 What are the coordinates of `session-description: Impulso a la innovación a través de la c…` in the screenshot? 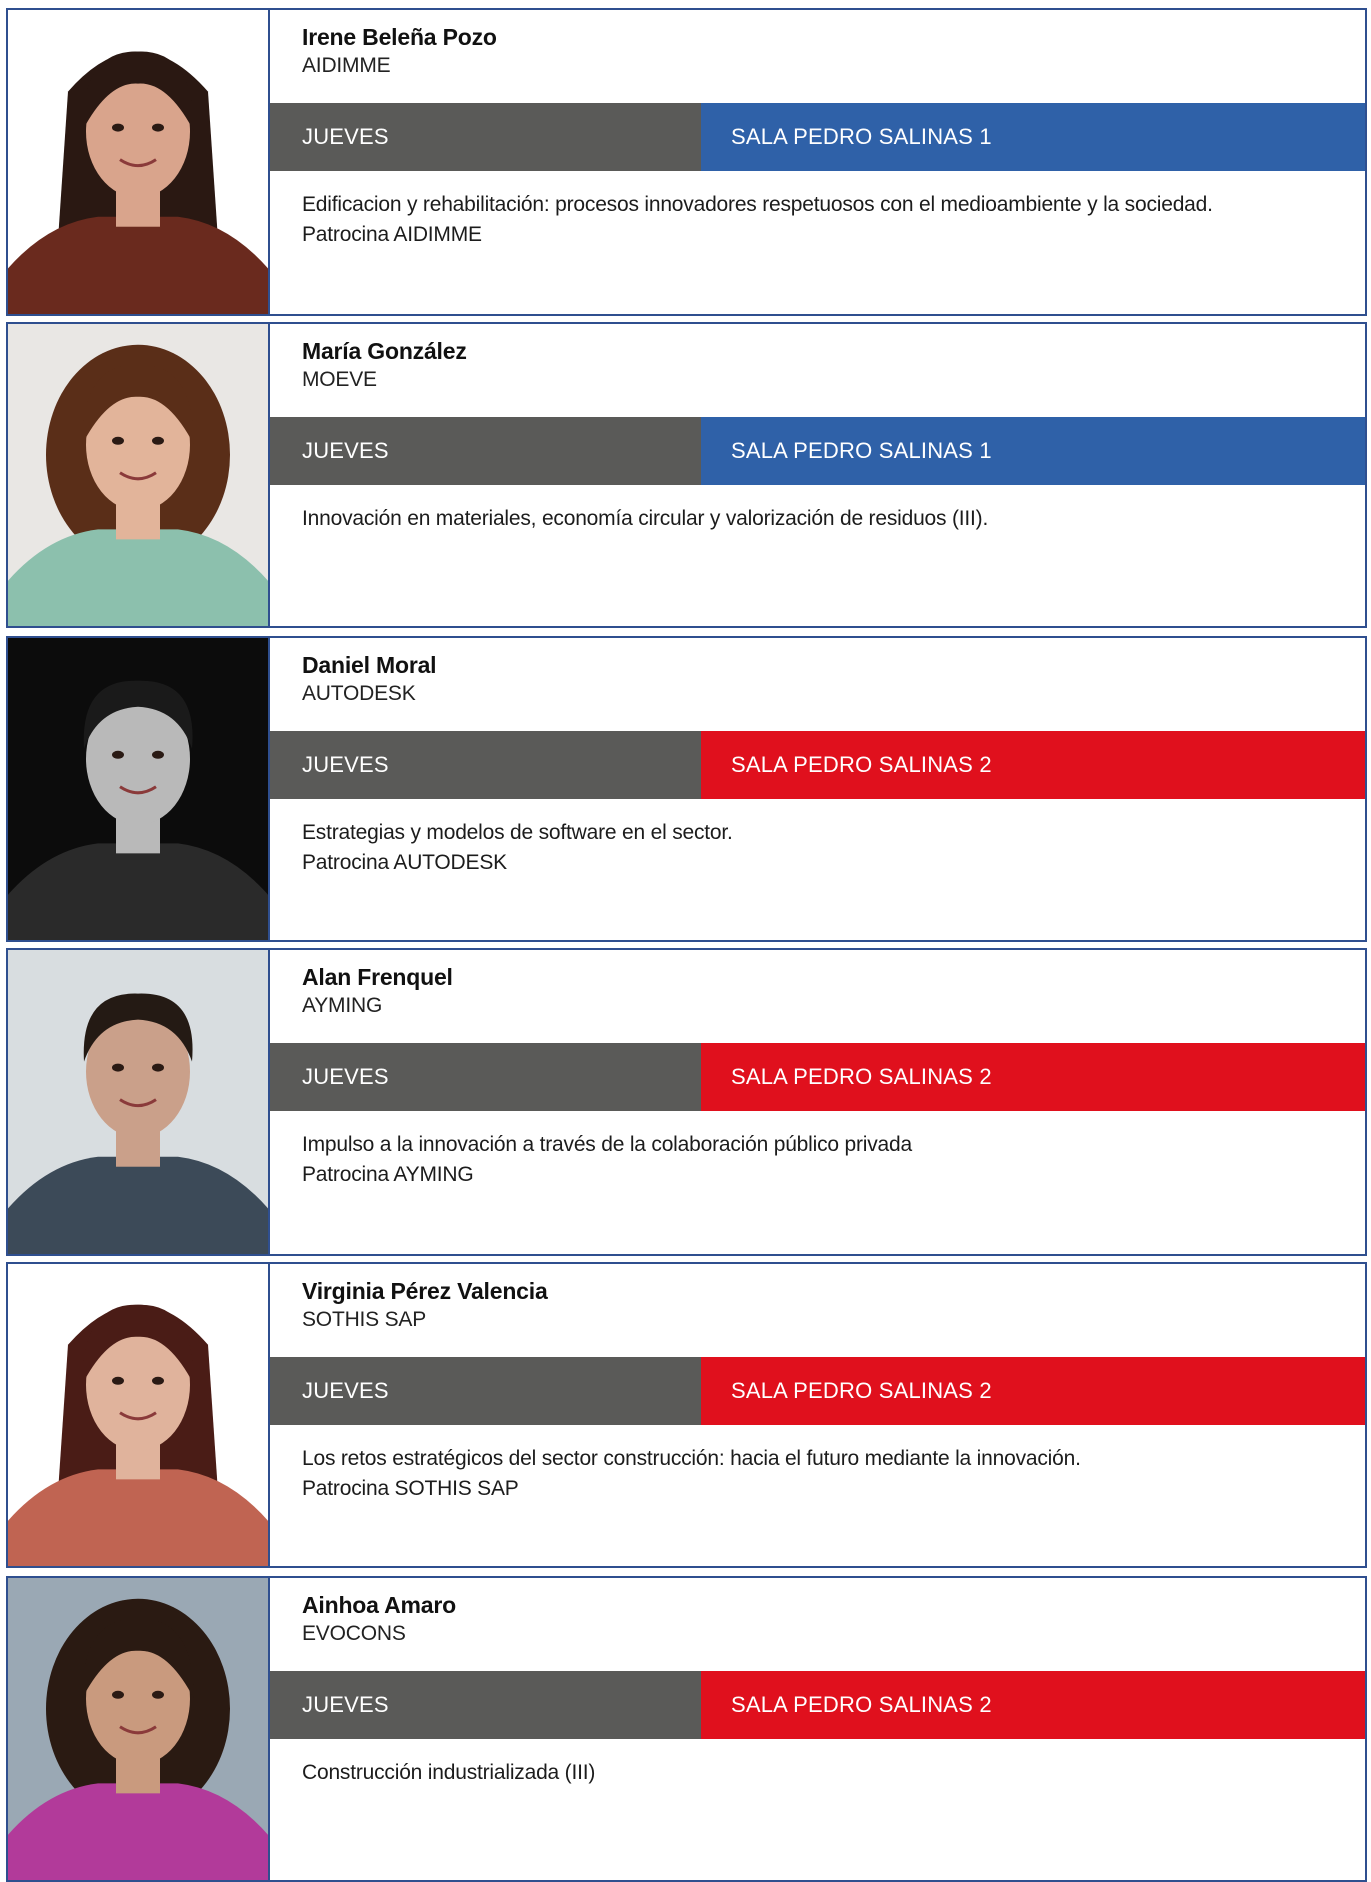 It's located at (823, 1160).